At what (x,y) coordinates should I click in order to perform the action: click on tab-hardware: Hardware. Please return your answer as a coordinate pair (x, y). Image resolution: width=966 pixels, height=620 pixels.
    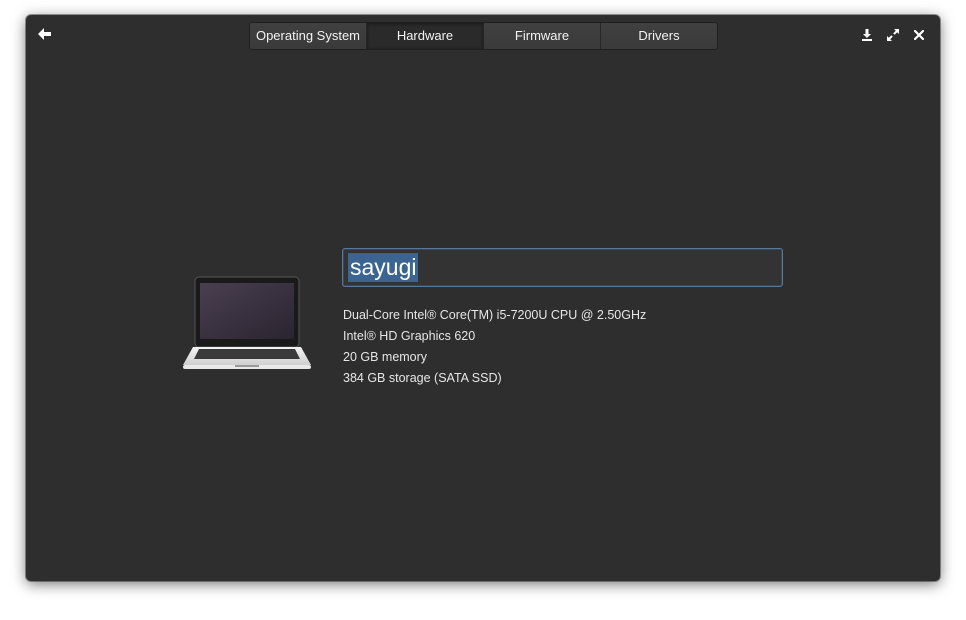
    Looking at the image, I should click on (425, 36).